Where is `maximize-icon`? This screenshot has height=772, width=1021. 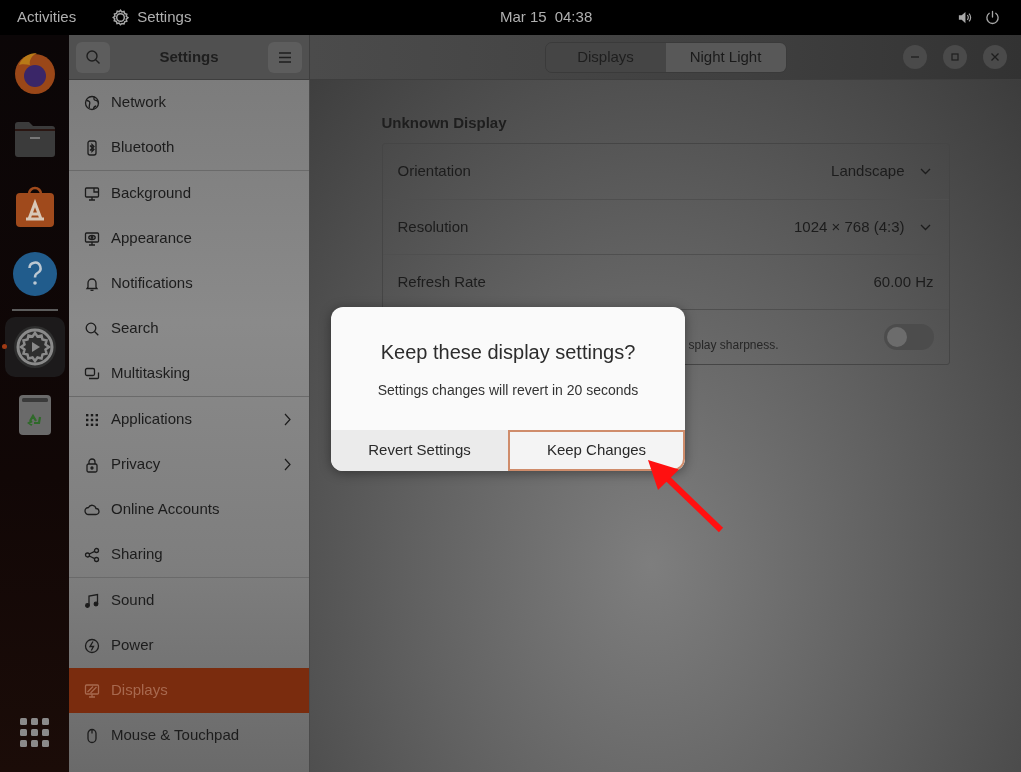 maximize-icon is located at coordinates (955, 57).